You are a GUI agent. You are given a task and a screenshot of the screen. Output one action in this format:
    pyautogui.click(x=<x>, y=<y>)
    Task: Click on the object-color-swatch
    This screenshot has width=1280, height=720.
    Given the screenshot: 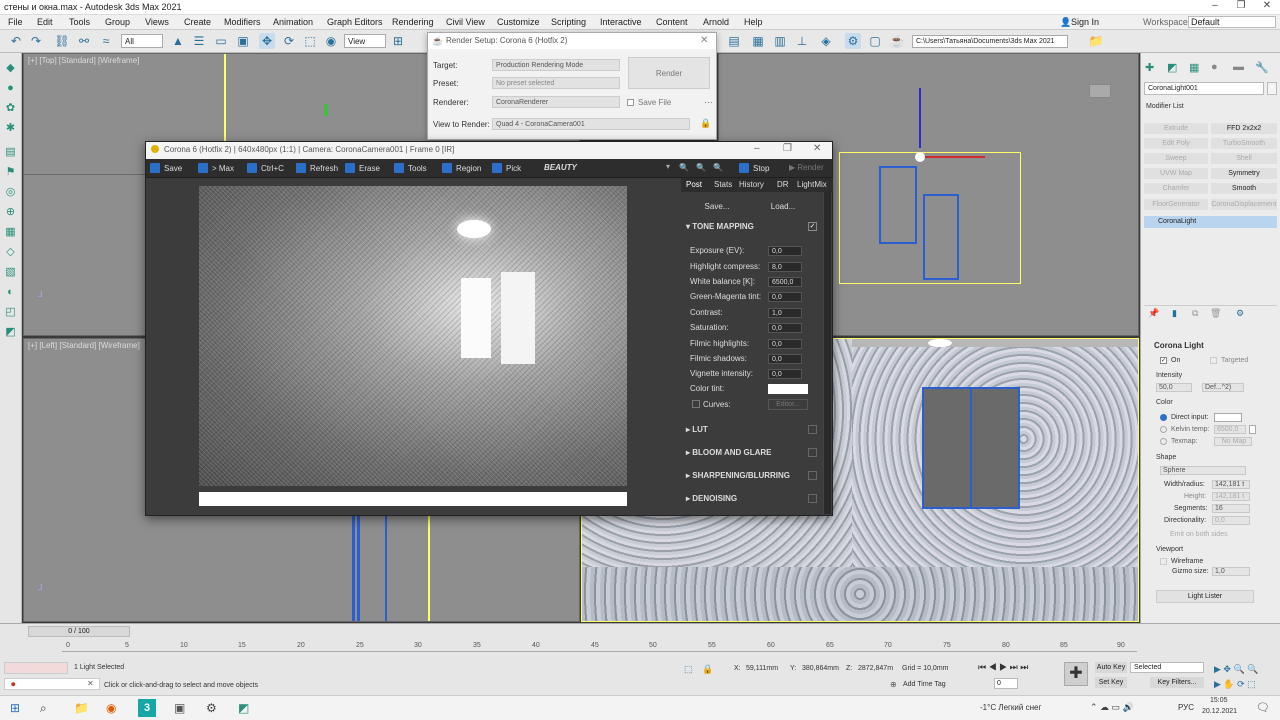 What is the action you would take?
    pyautogui.click(x=1272, y=88)
    